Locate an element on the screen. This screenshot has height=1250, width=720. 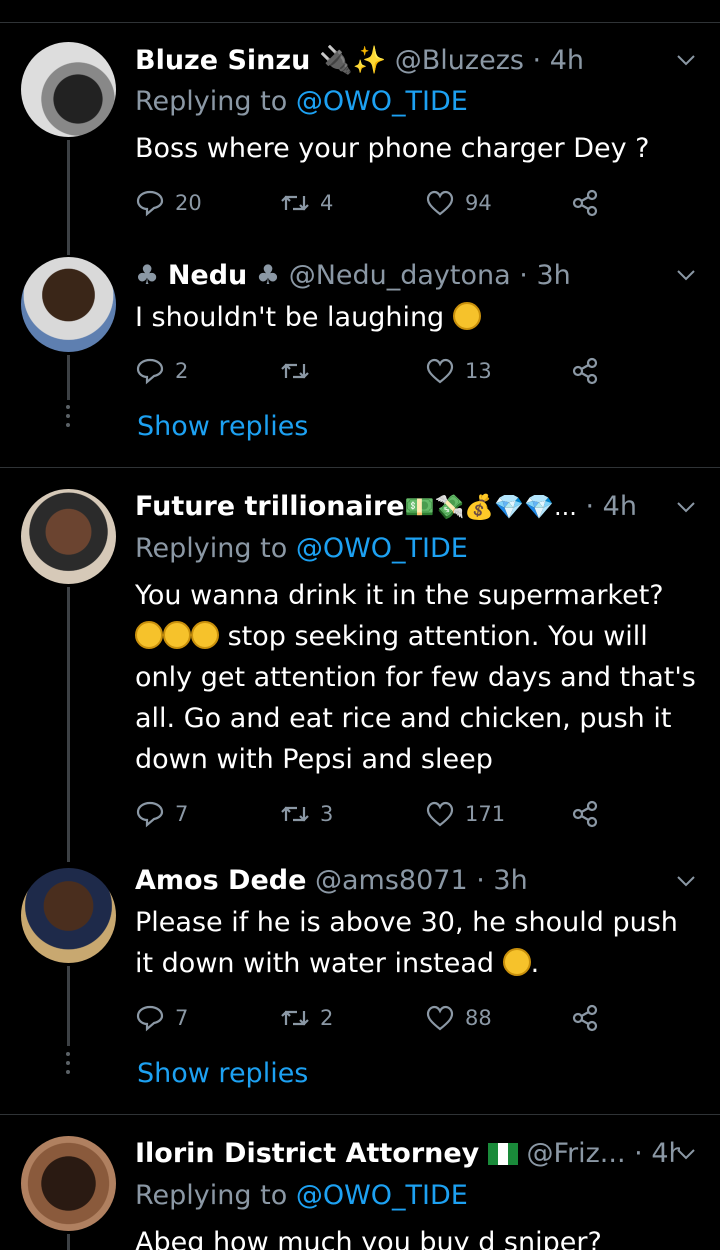
tweet-header: ♣ Nedu ♣ @Nedu_daytona · 3h is located at coordinates (407, 276).